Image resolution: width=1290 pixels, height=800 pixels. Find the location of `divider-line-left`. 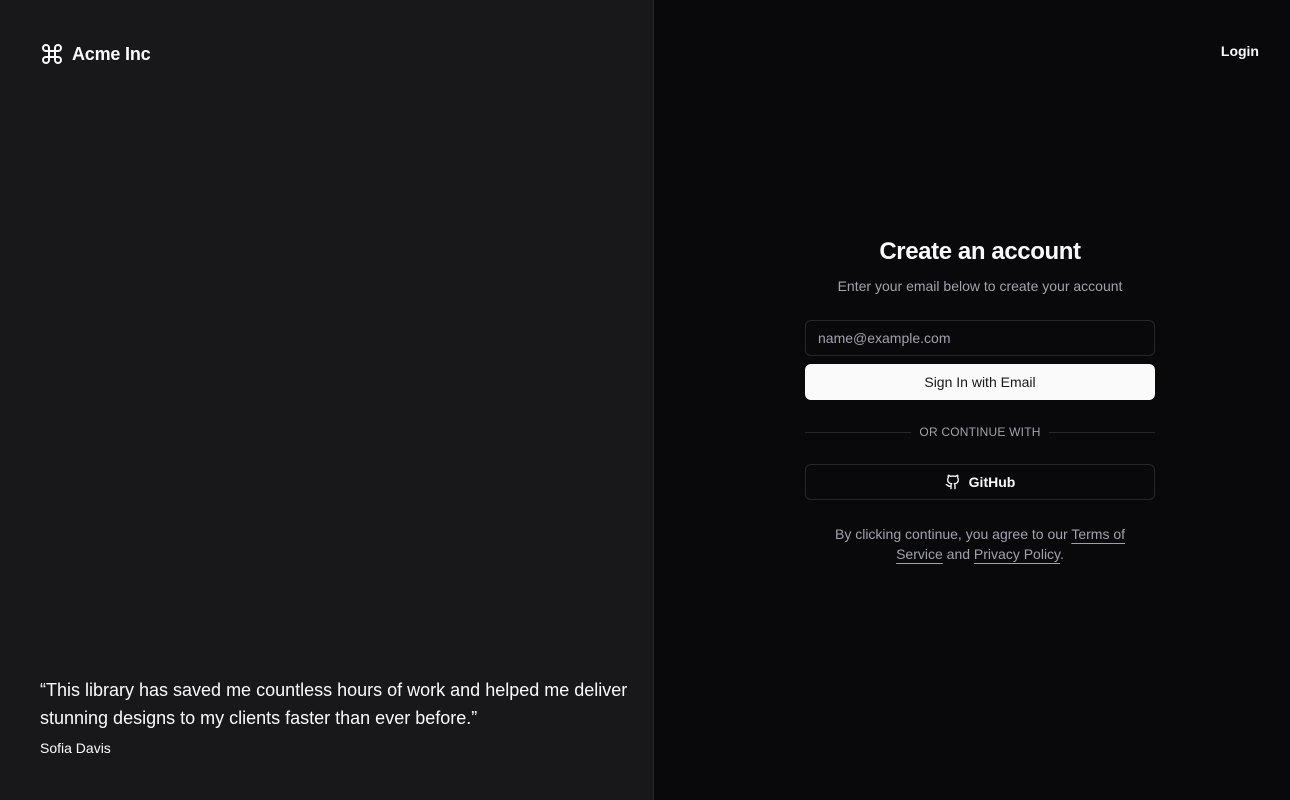

divider-line-left is located at coordinates (858, 432).